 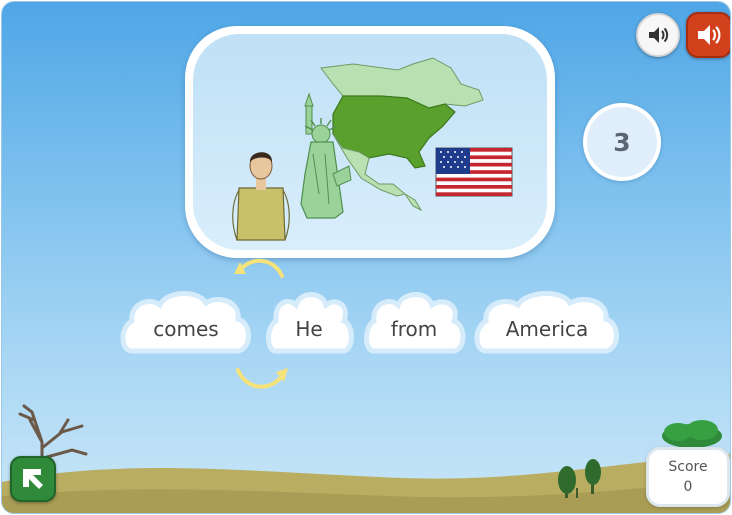 I want to click on word-card: comes, so click(x=186, y=323).